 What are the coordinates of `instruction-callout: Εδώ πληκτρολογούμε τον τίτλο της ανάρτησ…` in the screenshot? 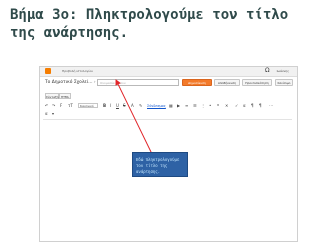 It's located at (160, 164).